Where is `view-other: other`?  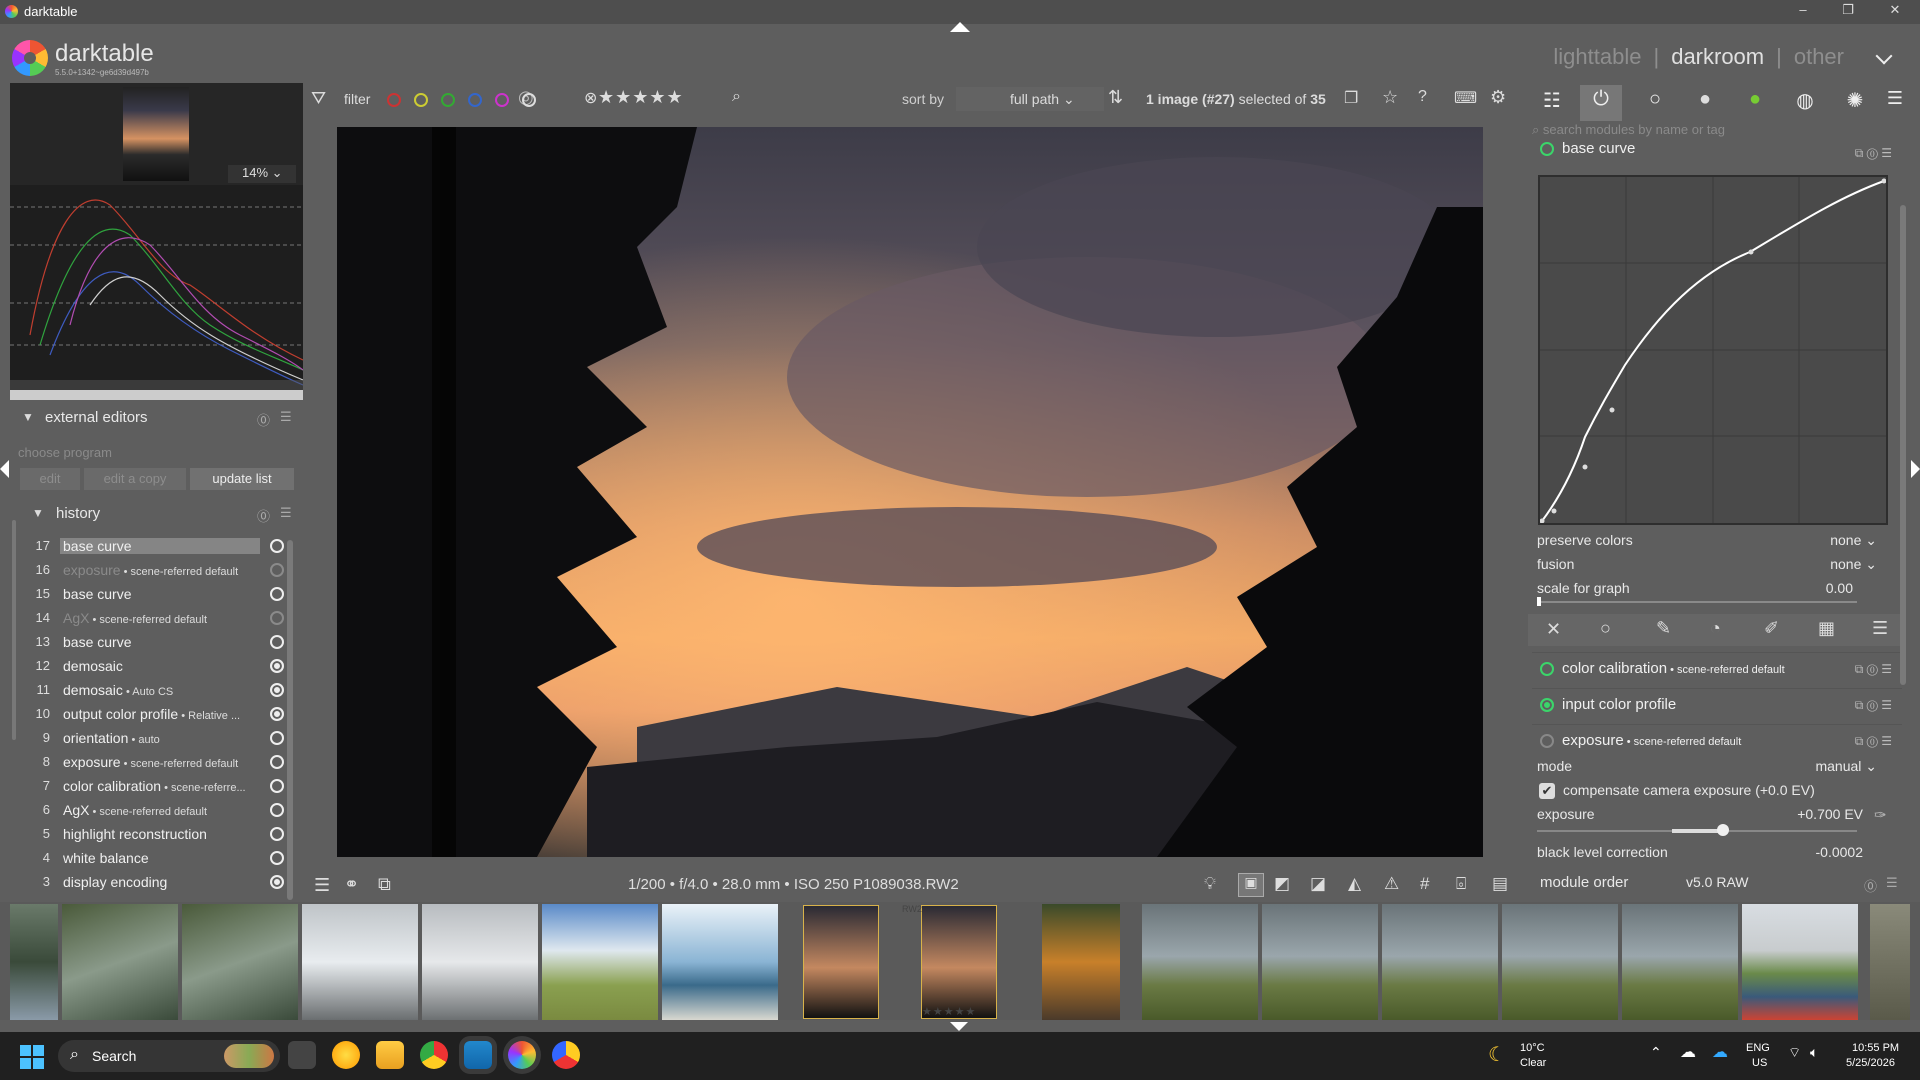
view-other: other is located at coordinates (1819, 56).